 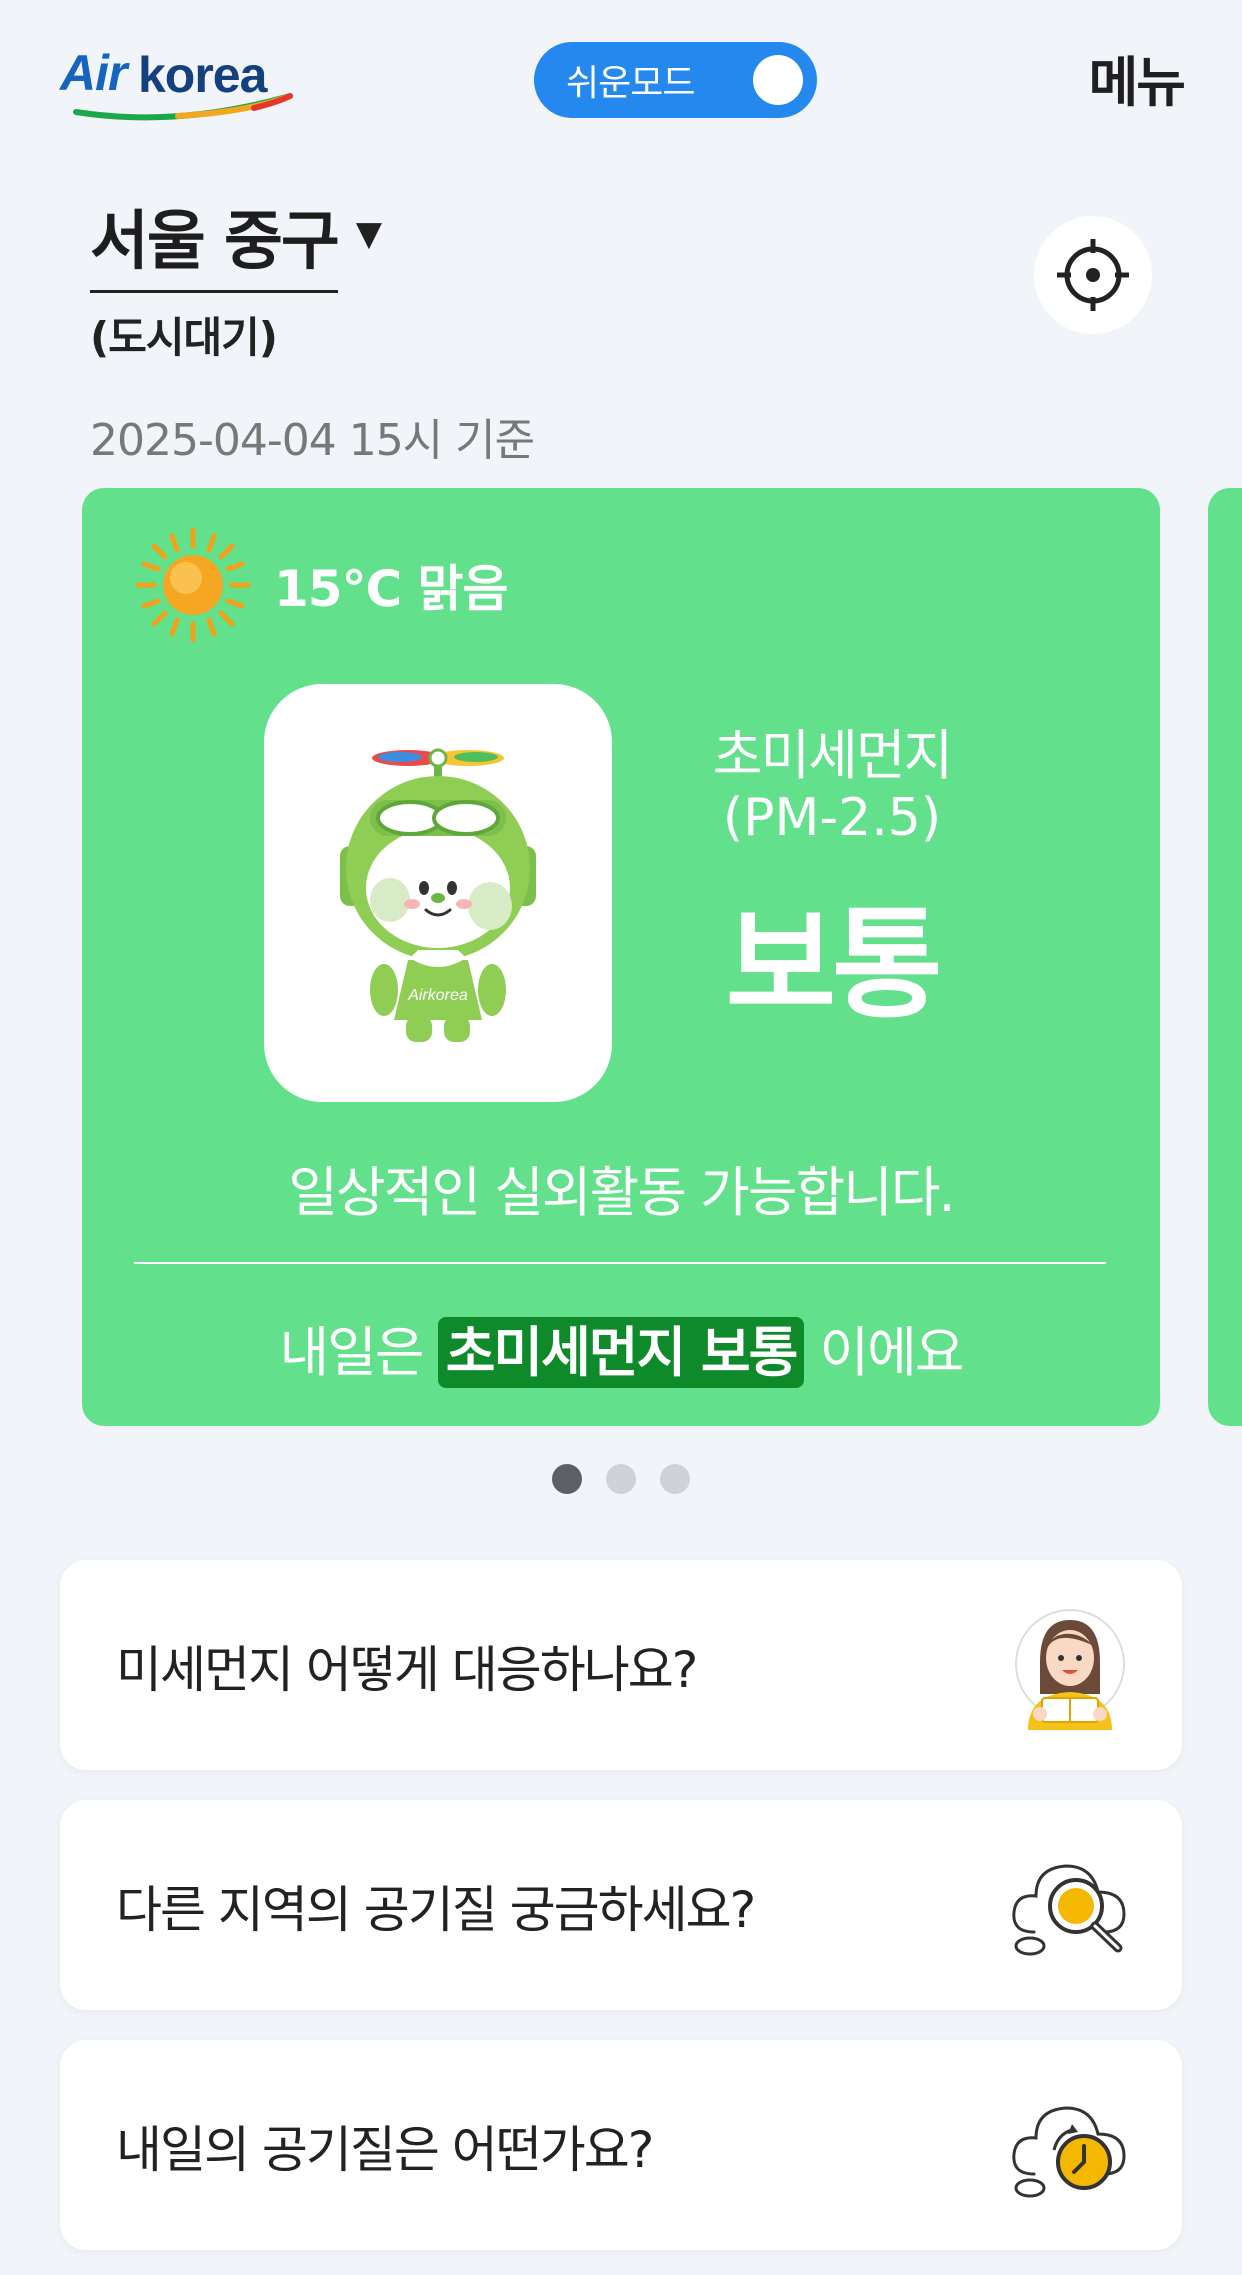 What do you see at coordinates (621, 1192) in the screenshot?
I see `activity-advice: 일상적인 실외활동 가능합니다.` at bounding box center [621, 1192].